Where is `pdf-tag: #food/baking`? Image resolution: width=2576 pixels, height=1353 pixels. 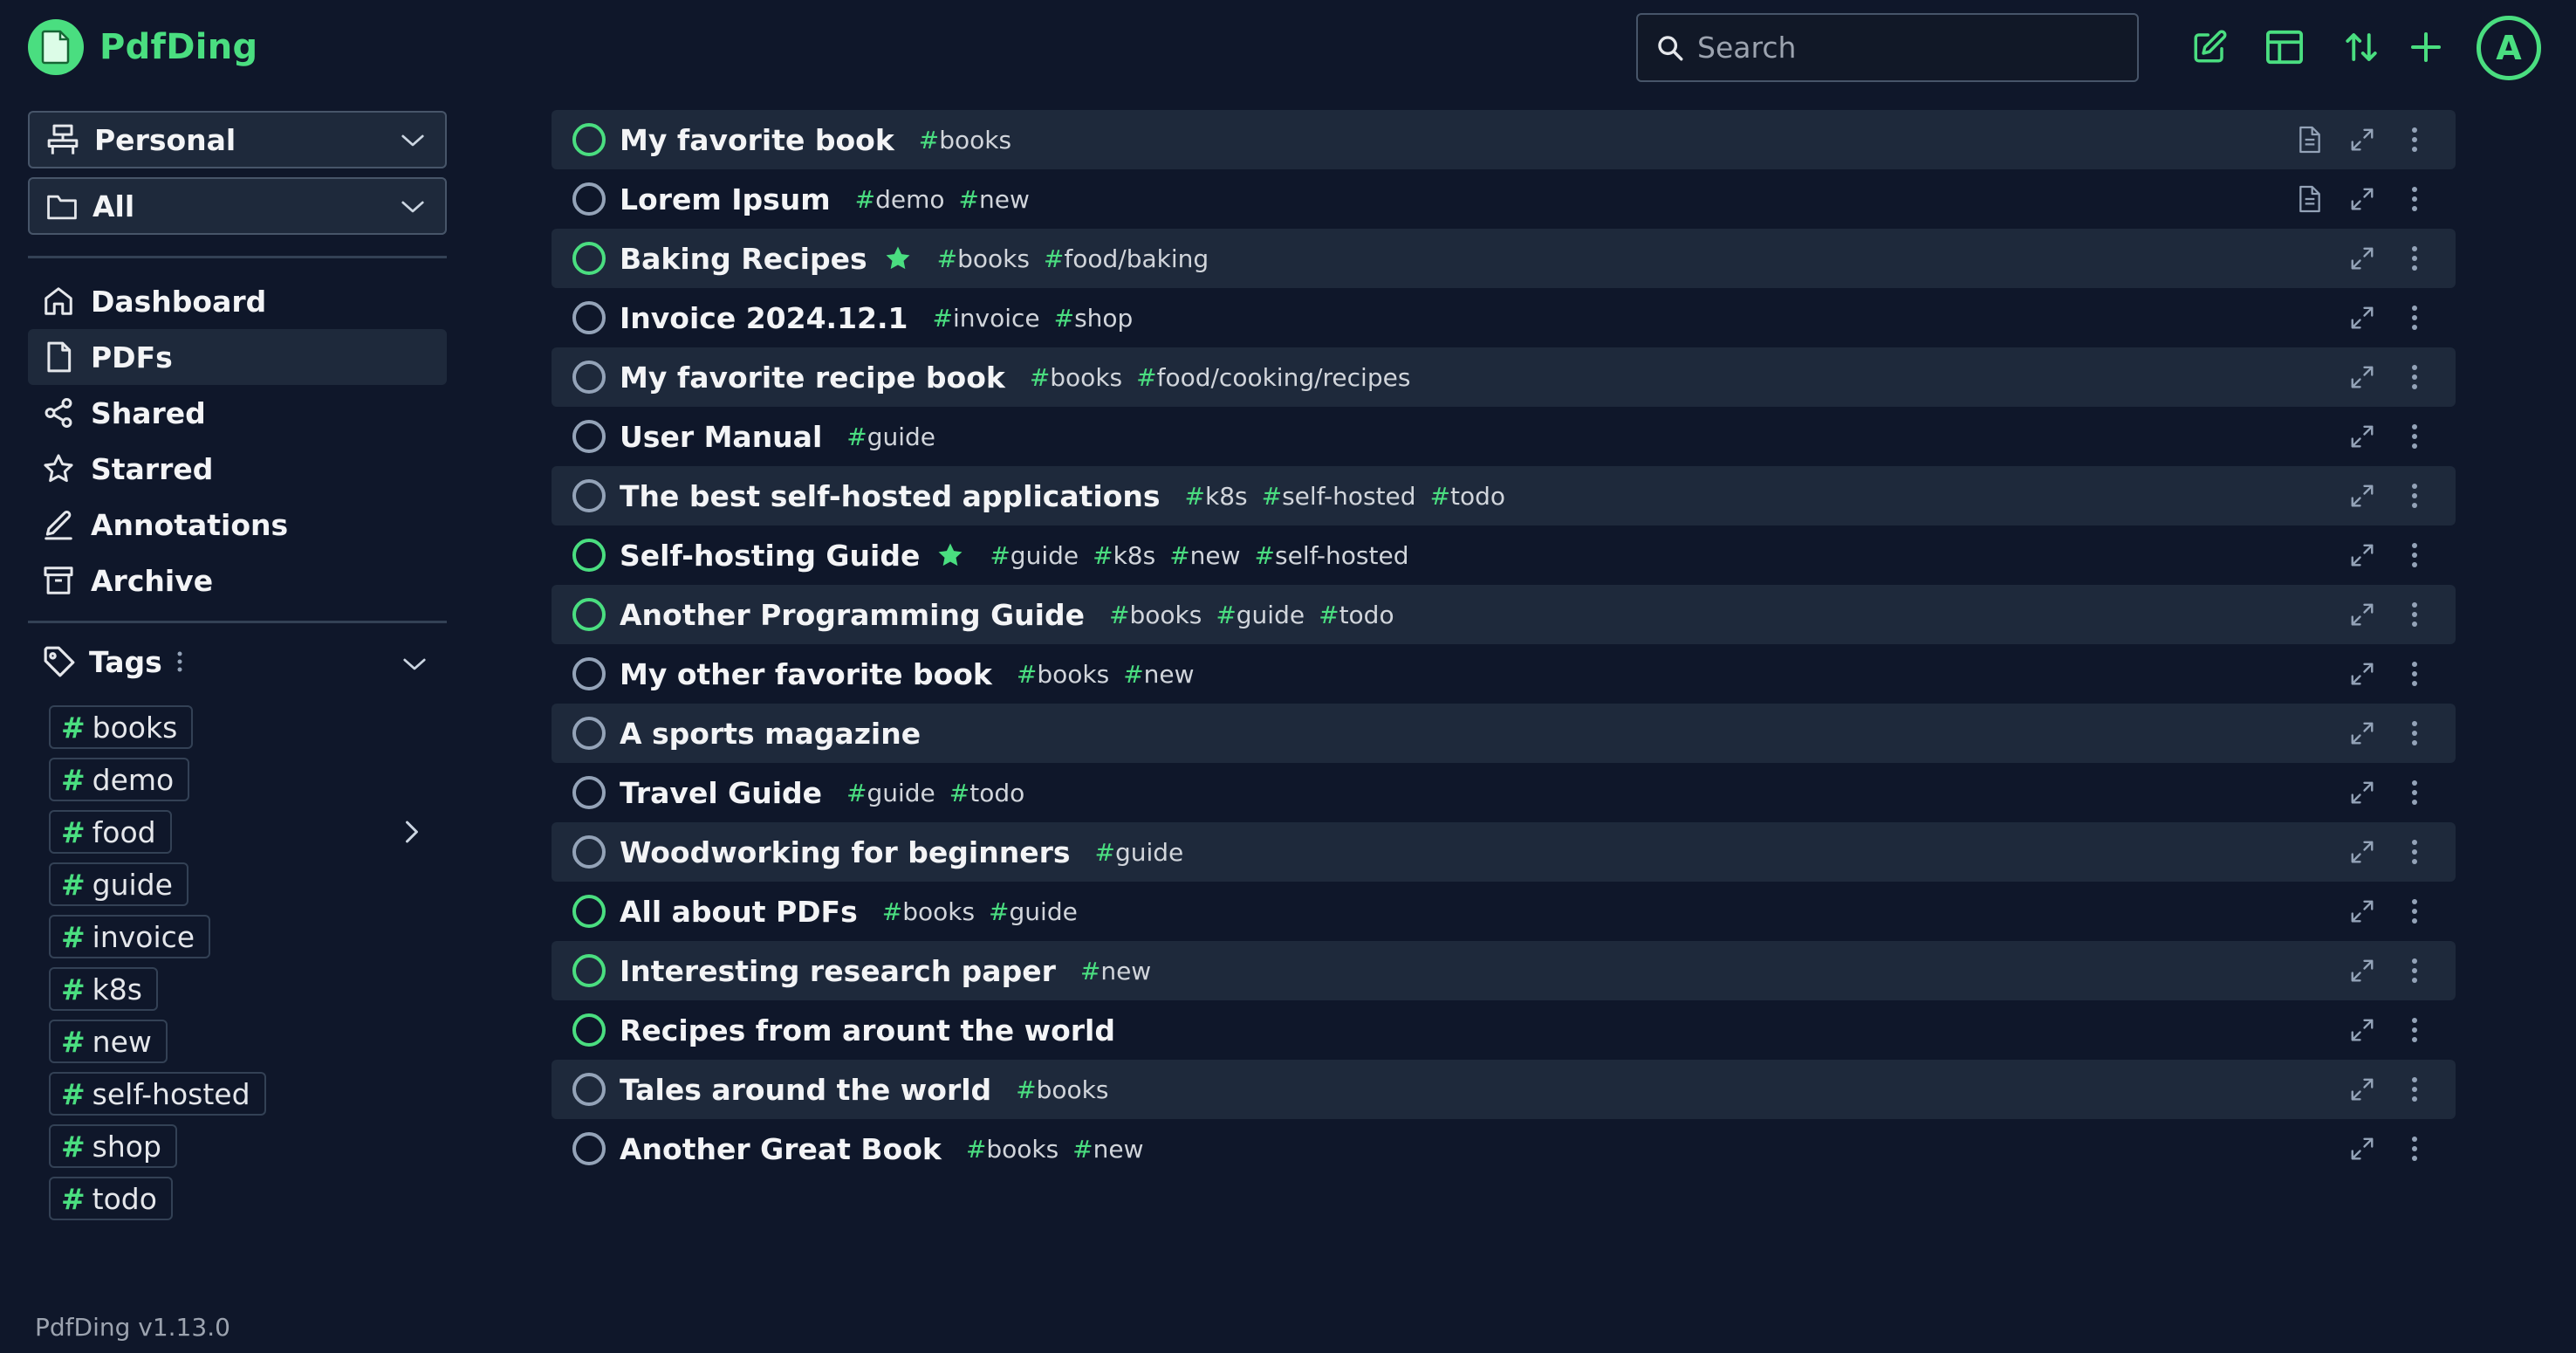 pdf-tag: #food/baking is located at coordinates (1126, 258).